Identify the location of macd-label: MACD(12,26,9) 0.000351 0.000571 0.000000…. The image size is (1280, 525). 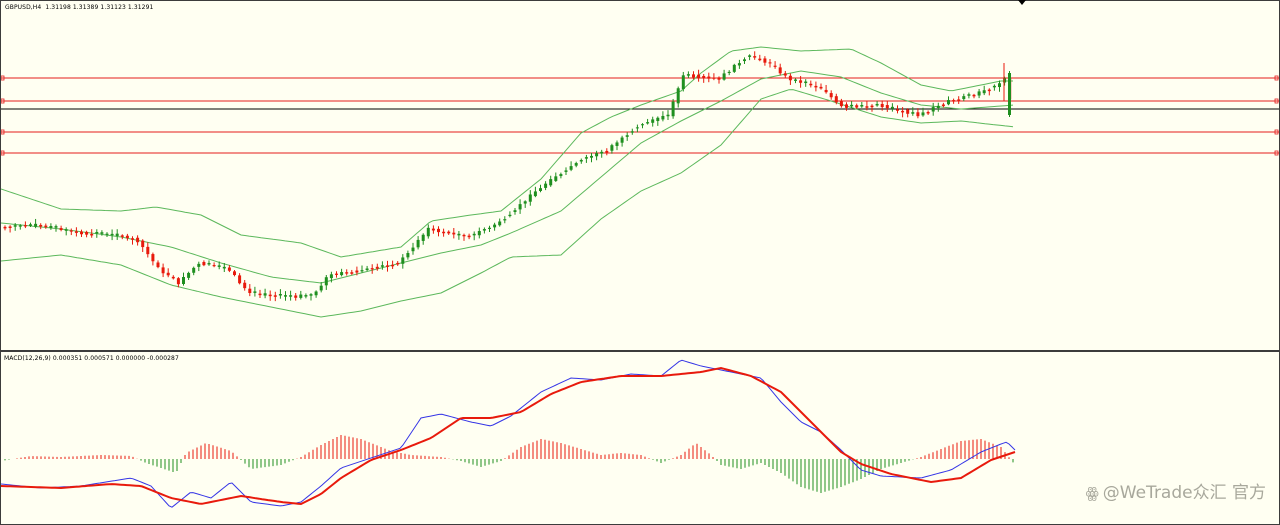
(91, 358).